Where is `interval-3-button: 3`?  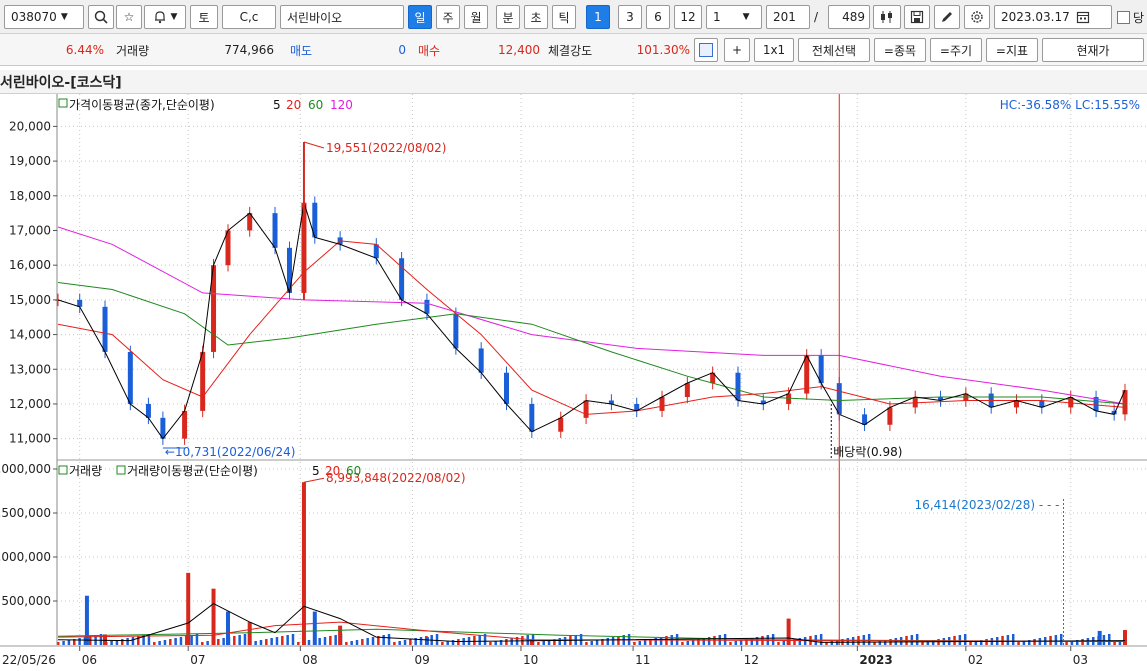 interval-3-button: 3 is located at coordinates (630, 17).